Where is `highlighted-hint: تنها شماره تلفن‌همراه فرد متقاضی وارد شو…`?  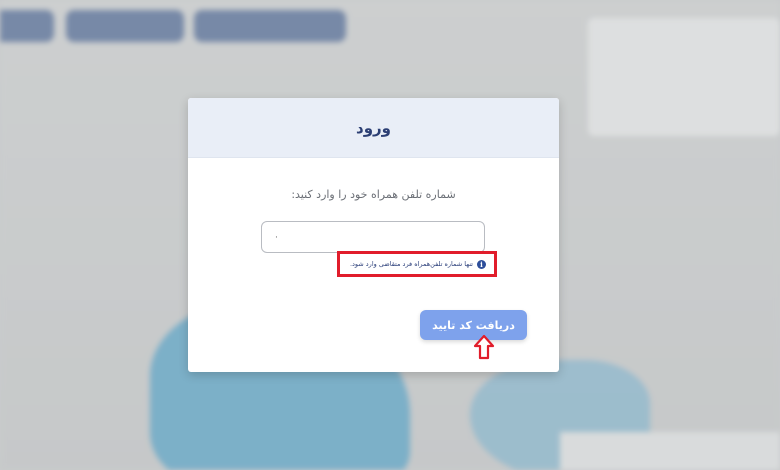
highlighted-hint: تنها شماره تلفن‌همراه فرد متقاضی وارد شو… is located at coordinates (417, 264).